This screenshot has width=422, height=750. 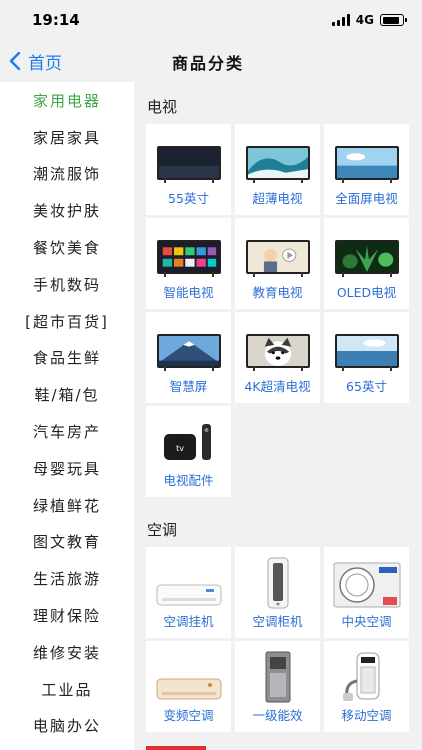 What do you see at coordinates (277, 164) in the screenshot?
I see `wave-tv-icon` at bounding box center [277, 164].